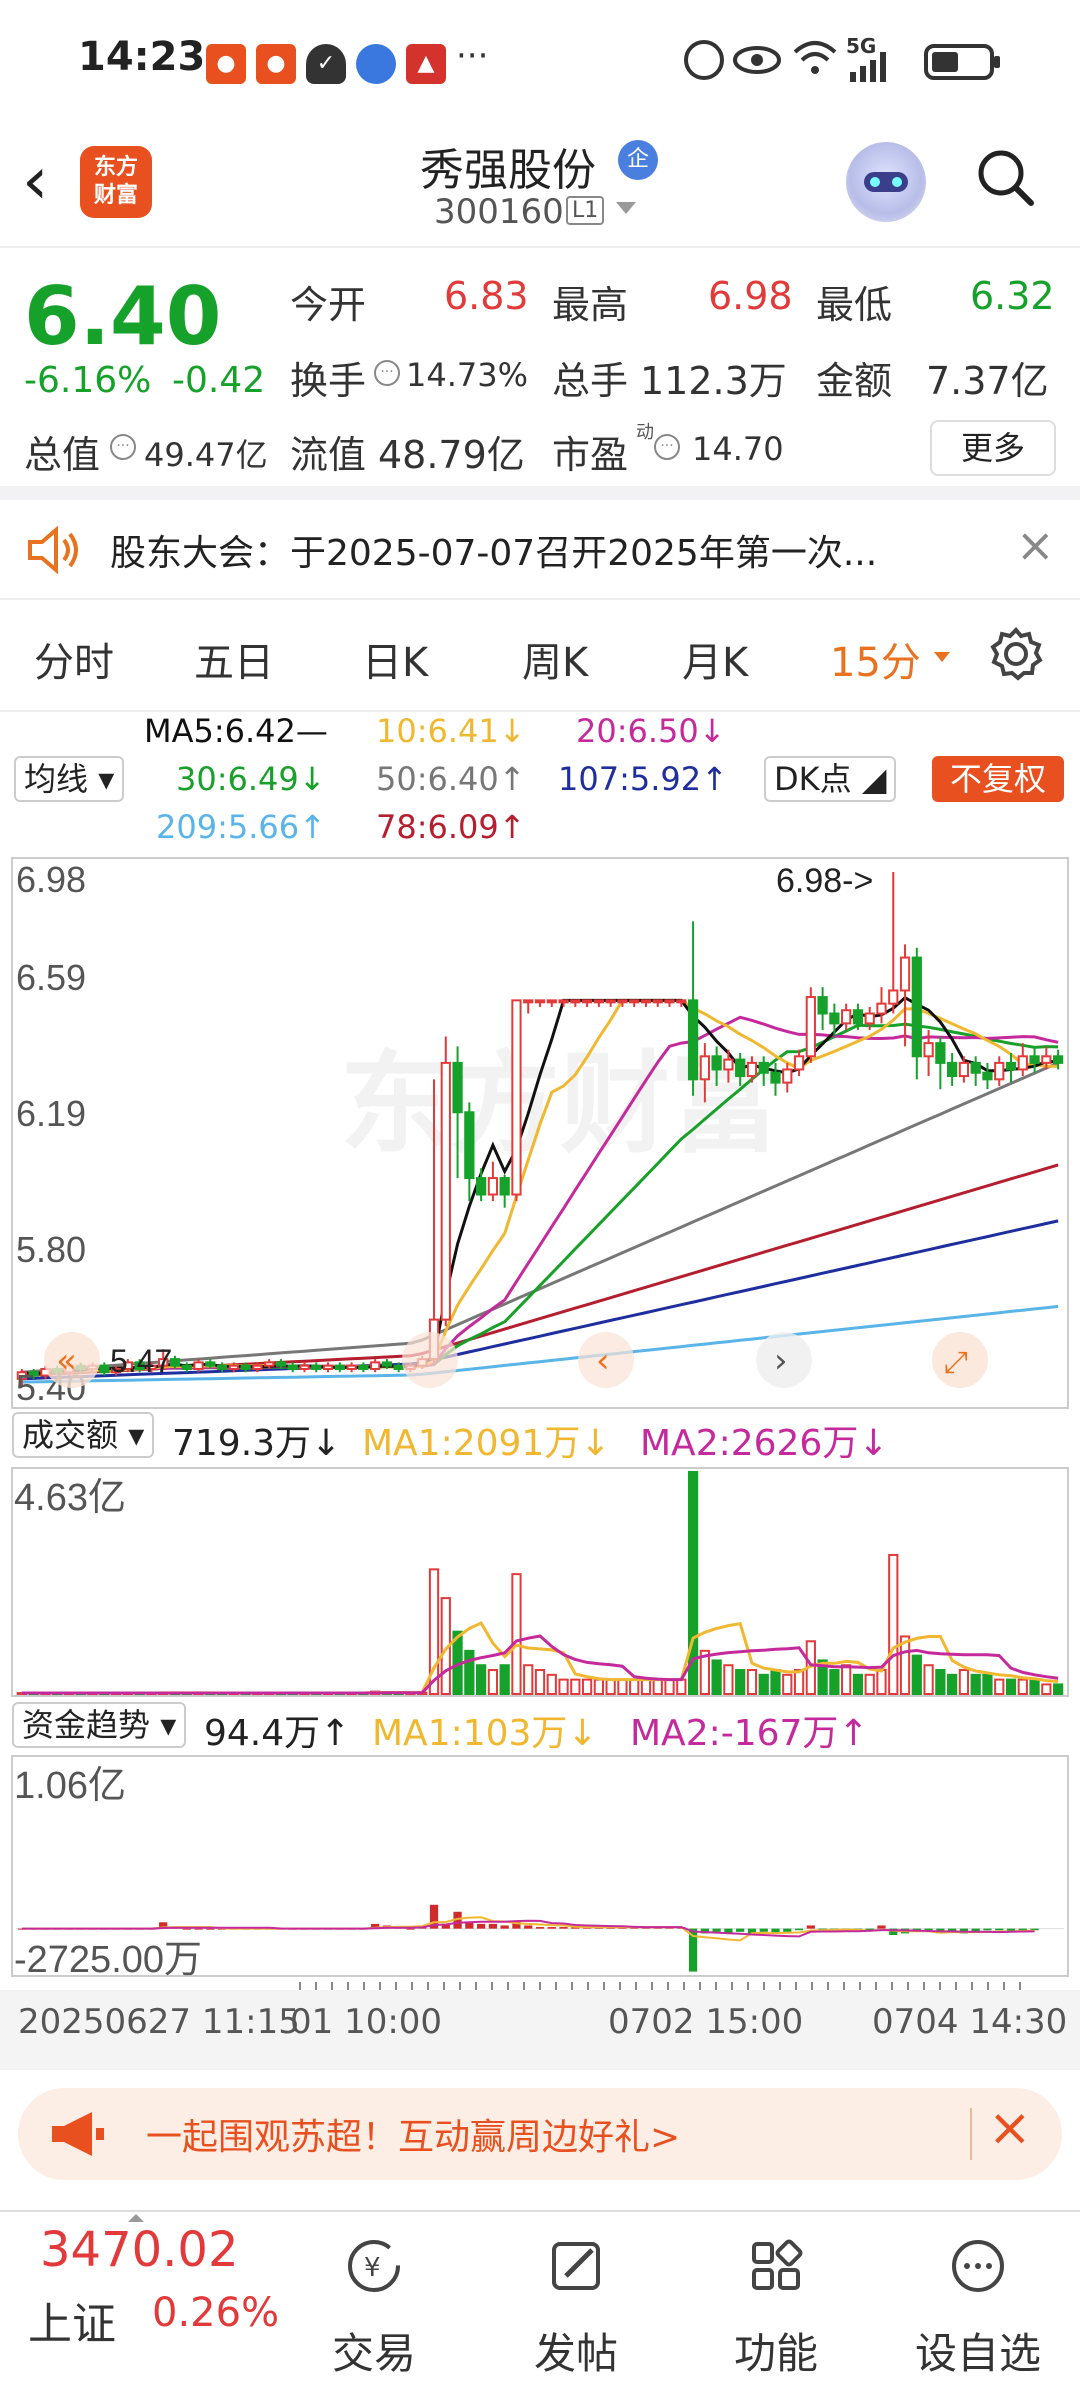 This screenshot has height=2388, width=1080. Describe the element at coordinates (74, 659) in the screenshot. I see `tab-intraday: 分时` at that location.